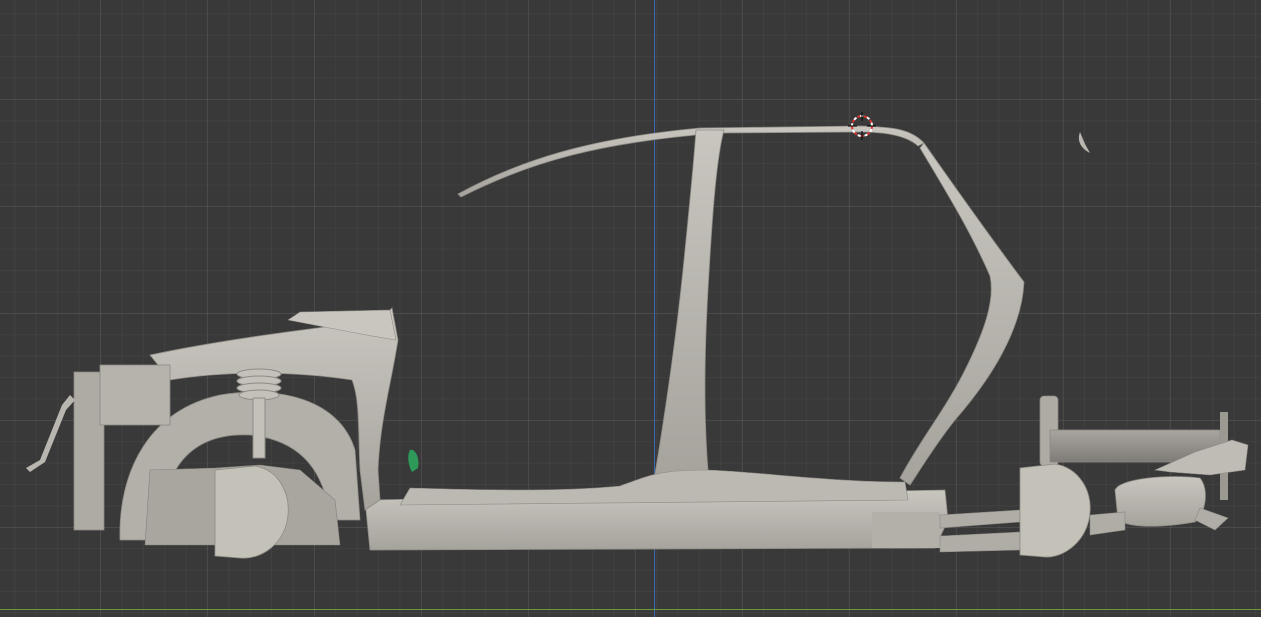  What do you see at coordinates (962, 314) in the screenshot?
I see `rear-pillar` at bounding box center [962, 314].